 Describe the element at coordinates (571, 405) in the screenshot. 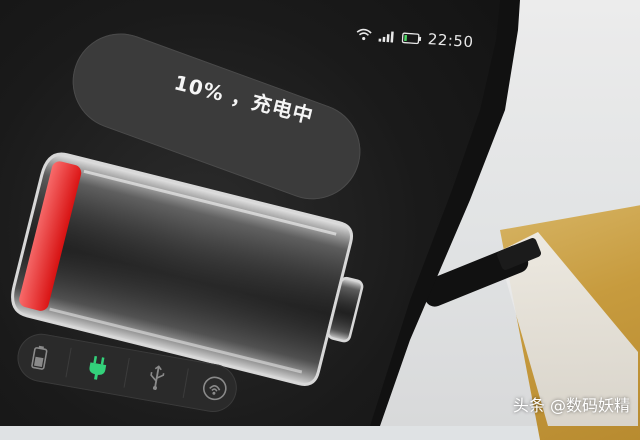

I see `watermark: 头条 @数码妖精` at that location.